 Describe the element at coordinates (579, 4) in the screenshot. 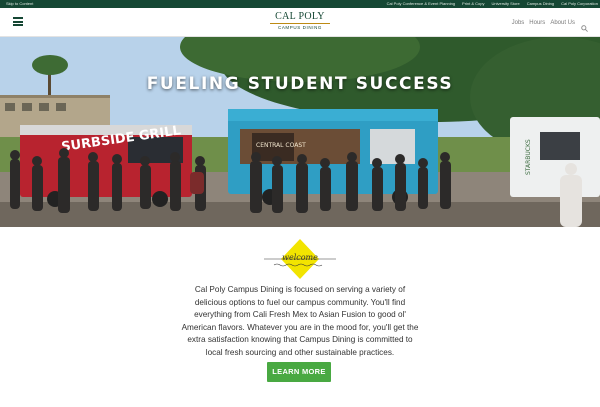

I see `utility-link-corporation: Cal Poly Corporation` at that location.